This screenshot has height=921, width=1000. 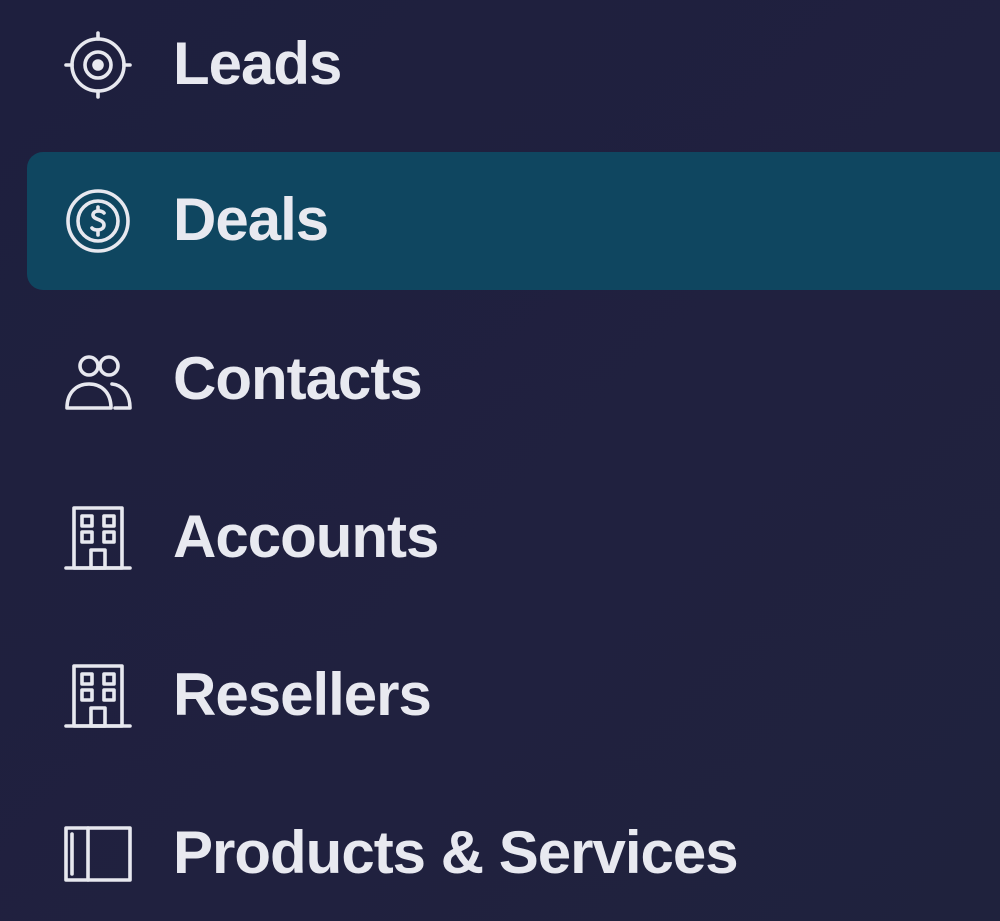 What do you see at coordinates (302, 695) in the screenshot?
I see `sidebar-item-label: Resellers` at bounding box center [302, 695].